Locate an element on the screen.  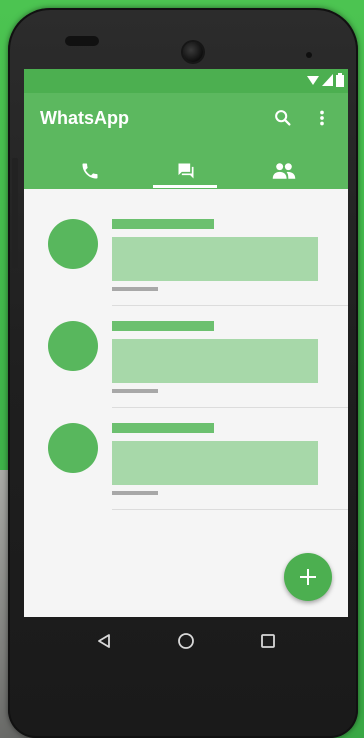
status-bar is located at coordinates (186, 81).